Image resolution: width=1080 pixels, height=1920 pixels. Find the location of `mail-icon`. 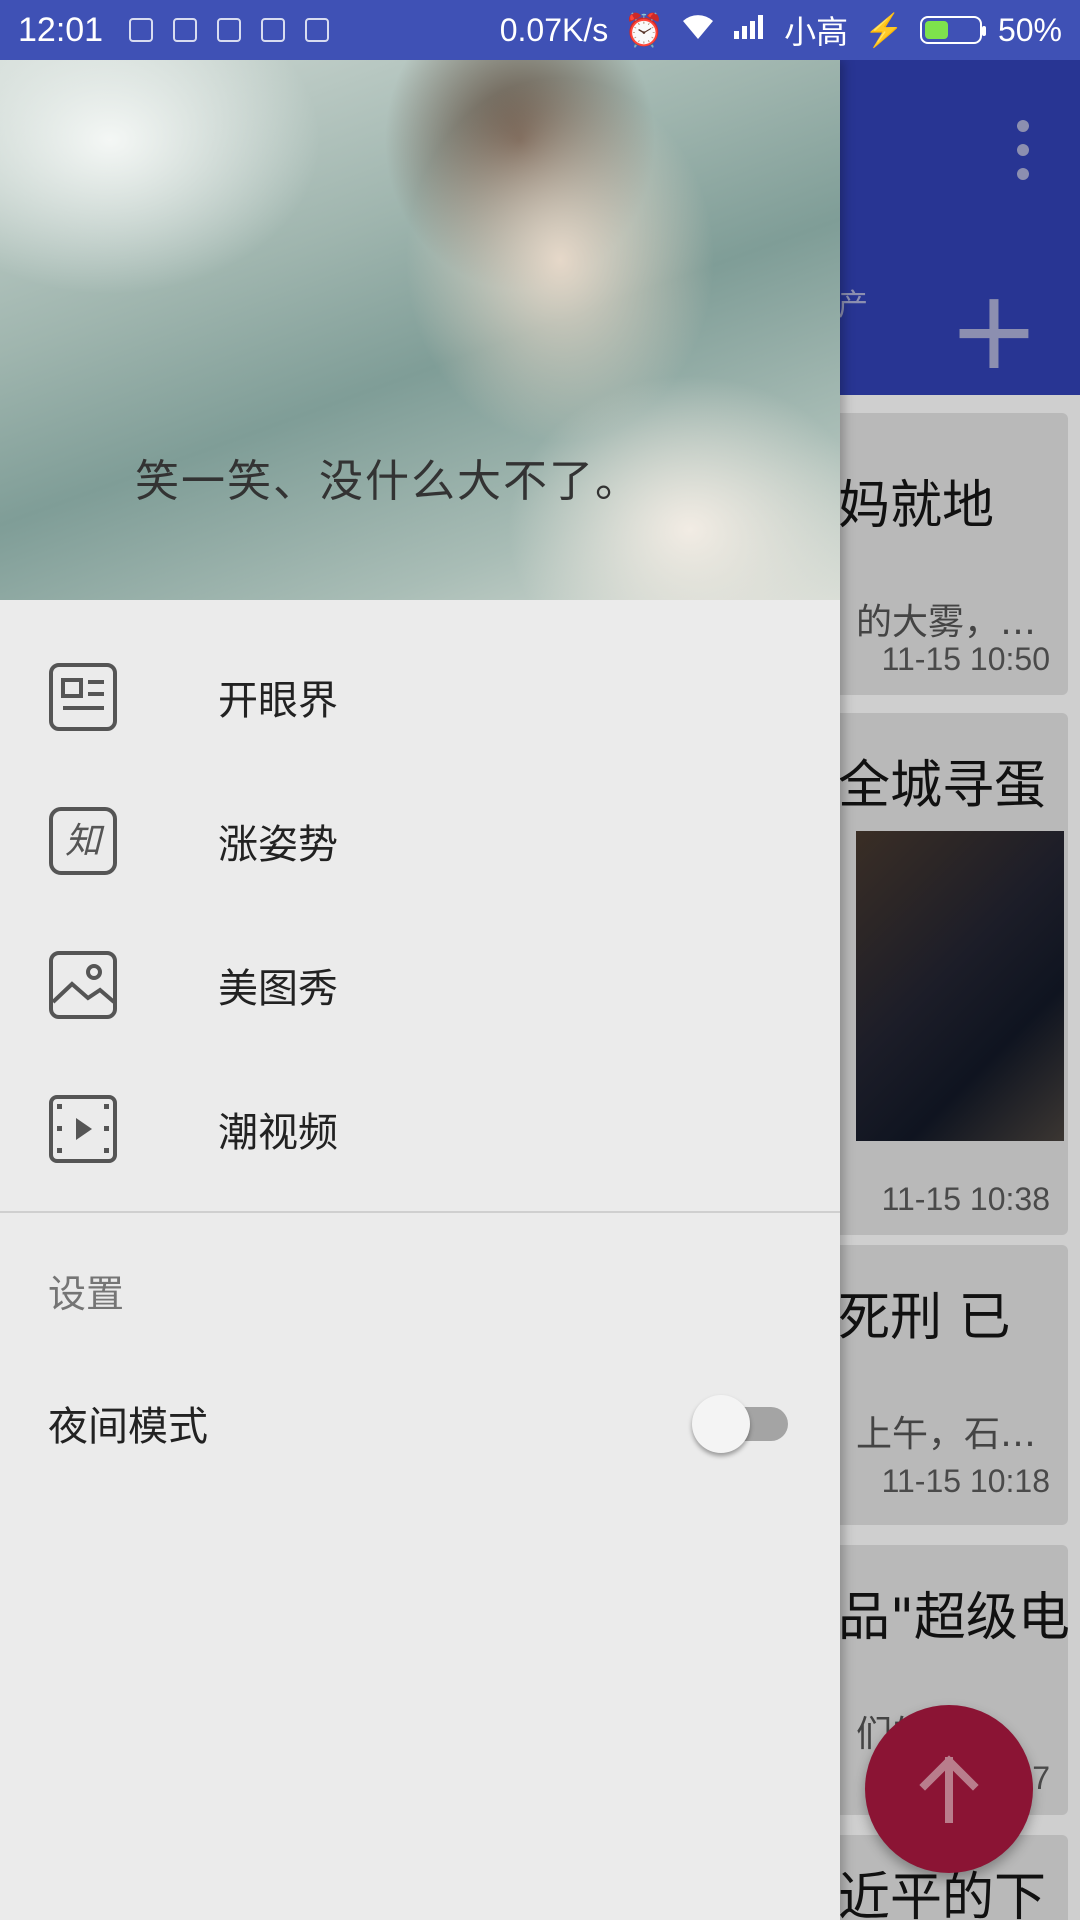

mail-icon is located at coordinates (229, 30).